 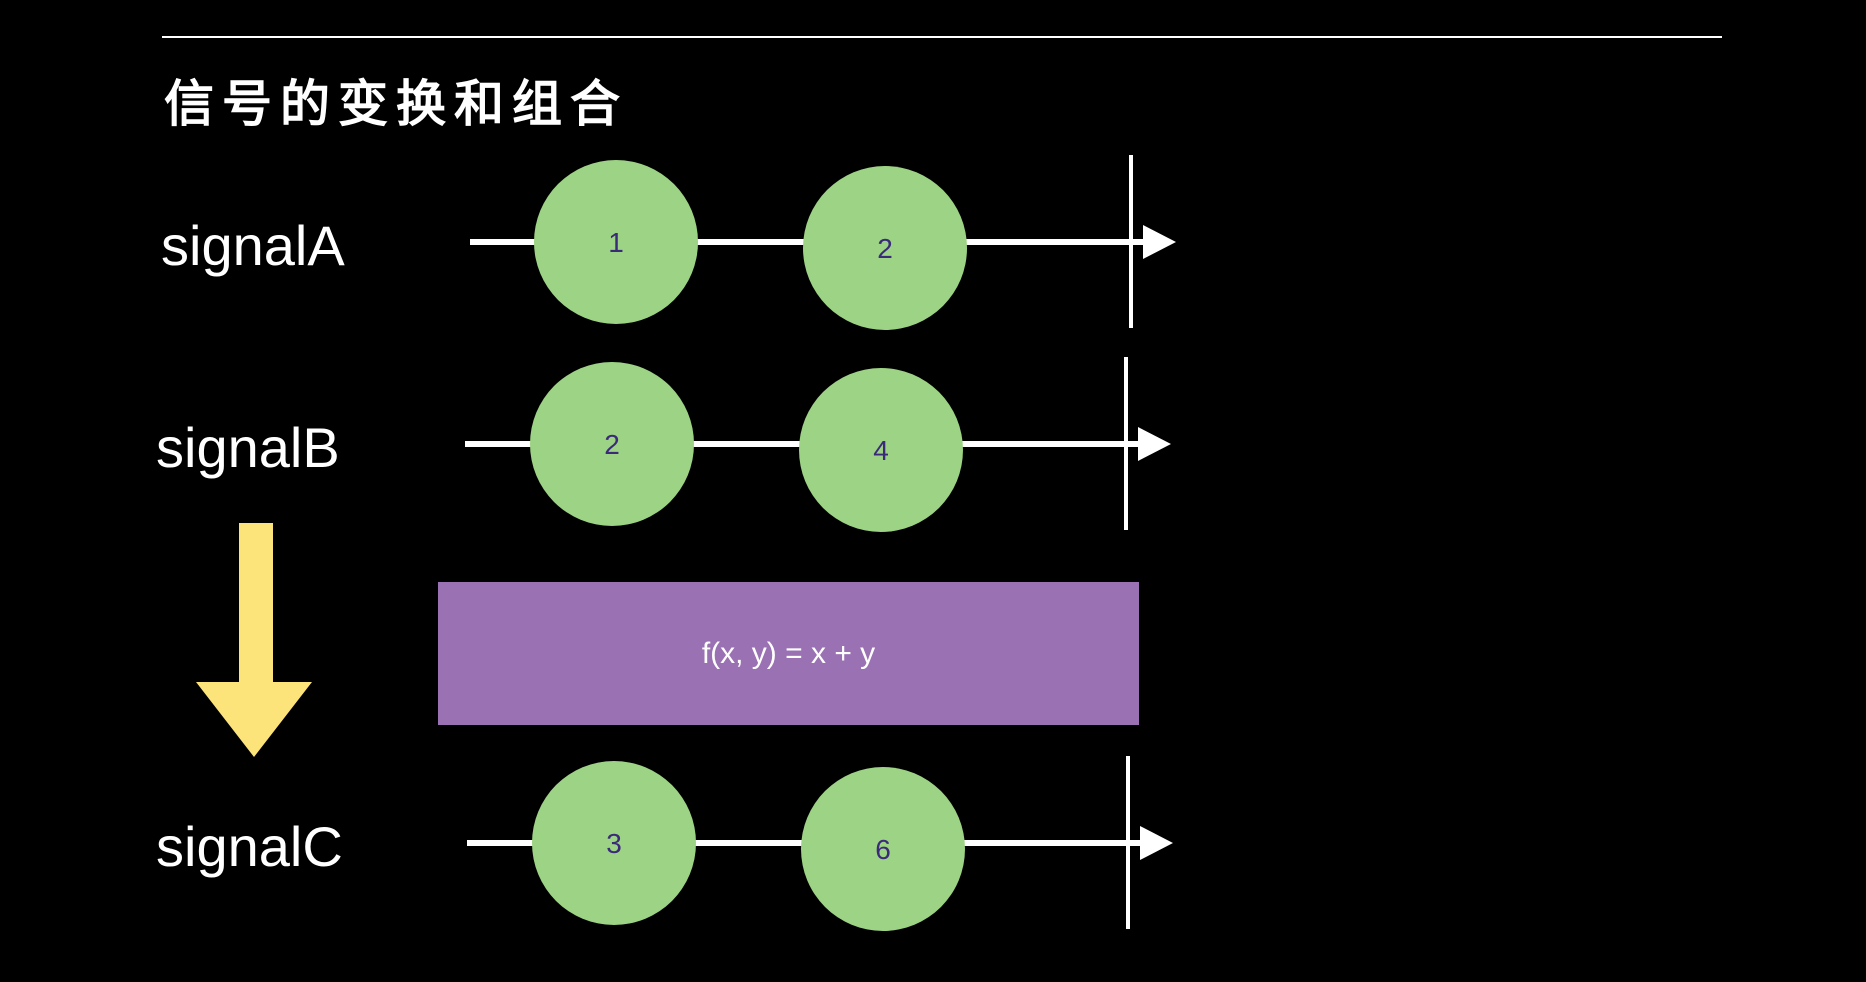 What do you see at coordinates (881, 450) in the screenshot?
I see `signal-b-value-2: 4` at bounding box center [881, 450].